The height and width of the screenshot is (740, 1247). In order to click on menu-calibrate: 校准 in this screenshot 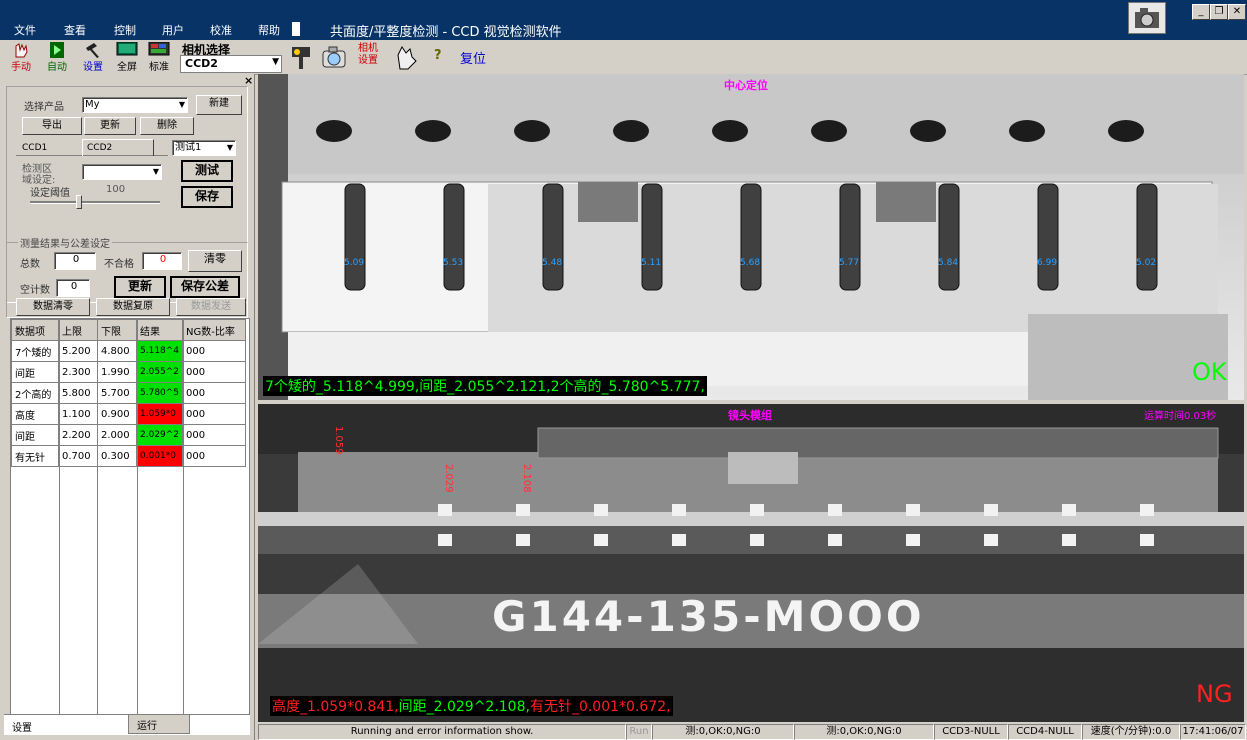, I will do `click(221, 30)`.